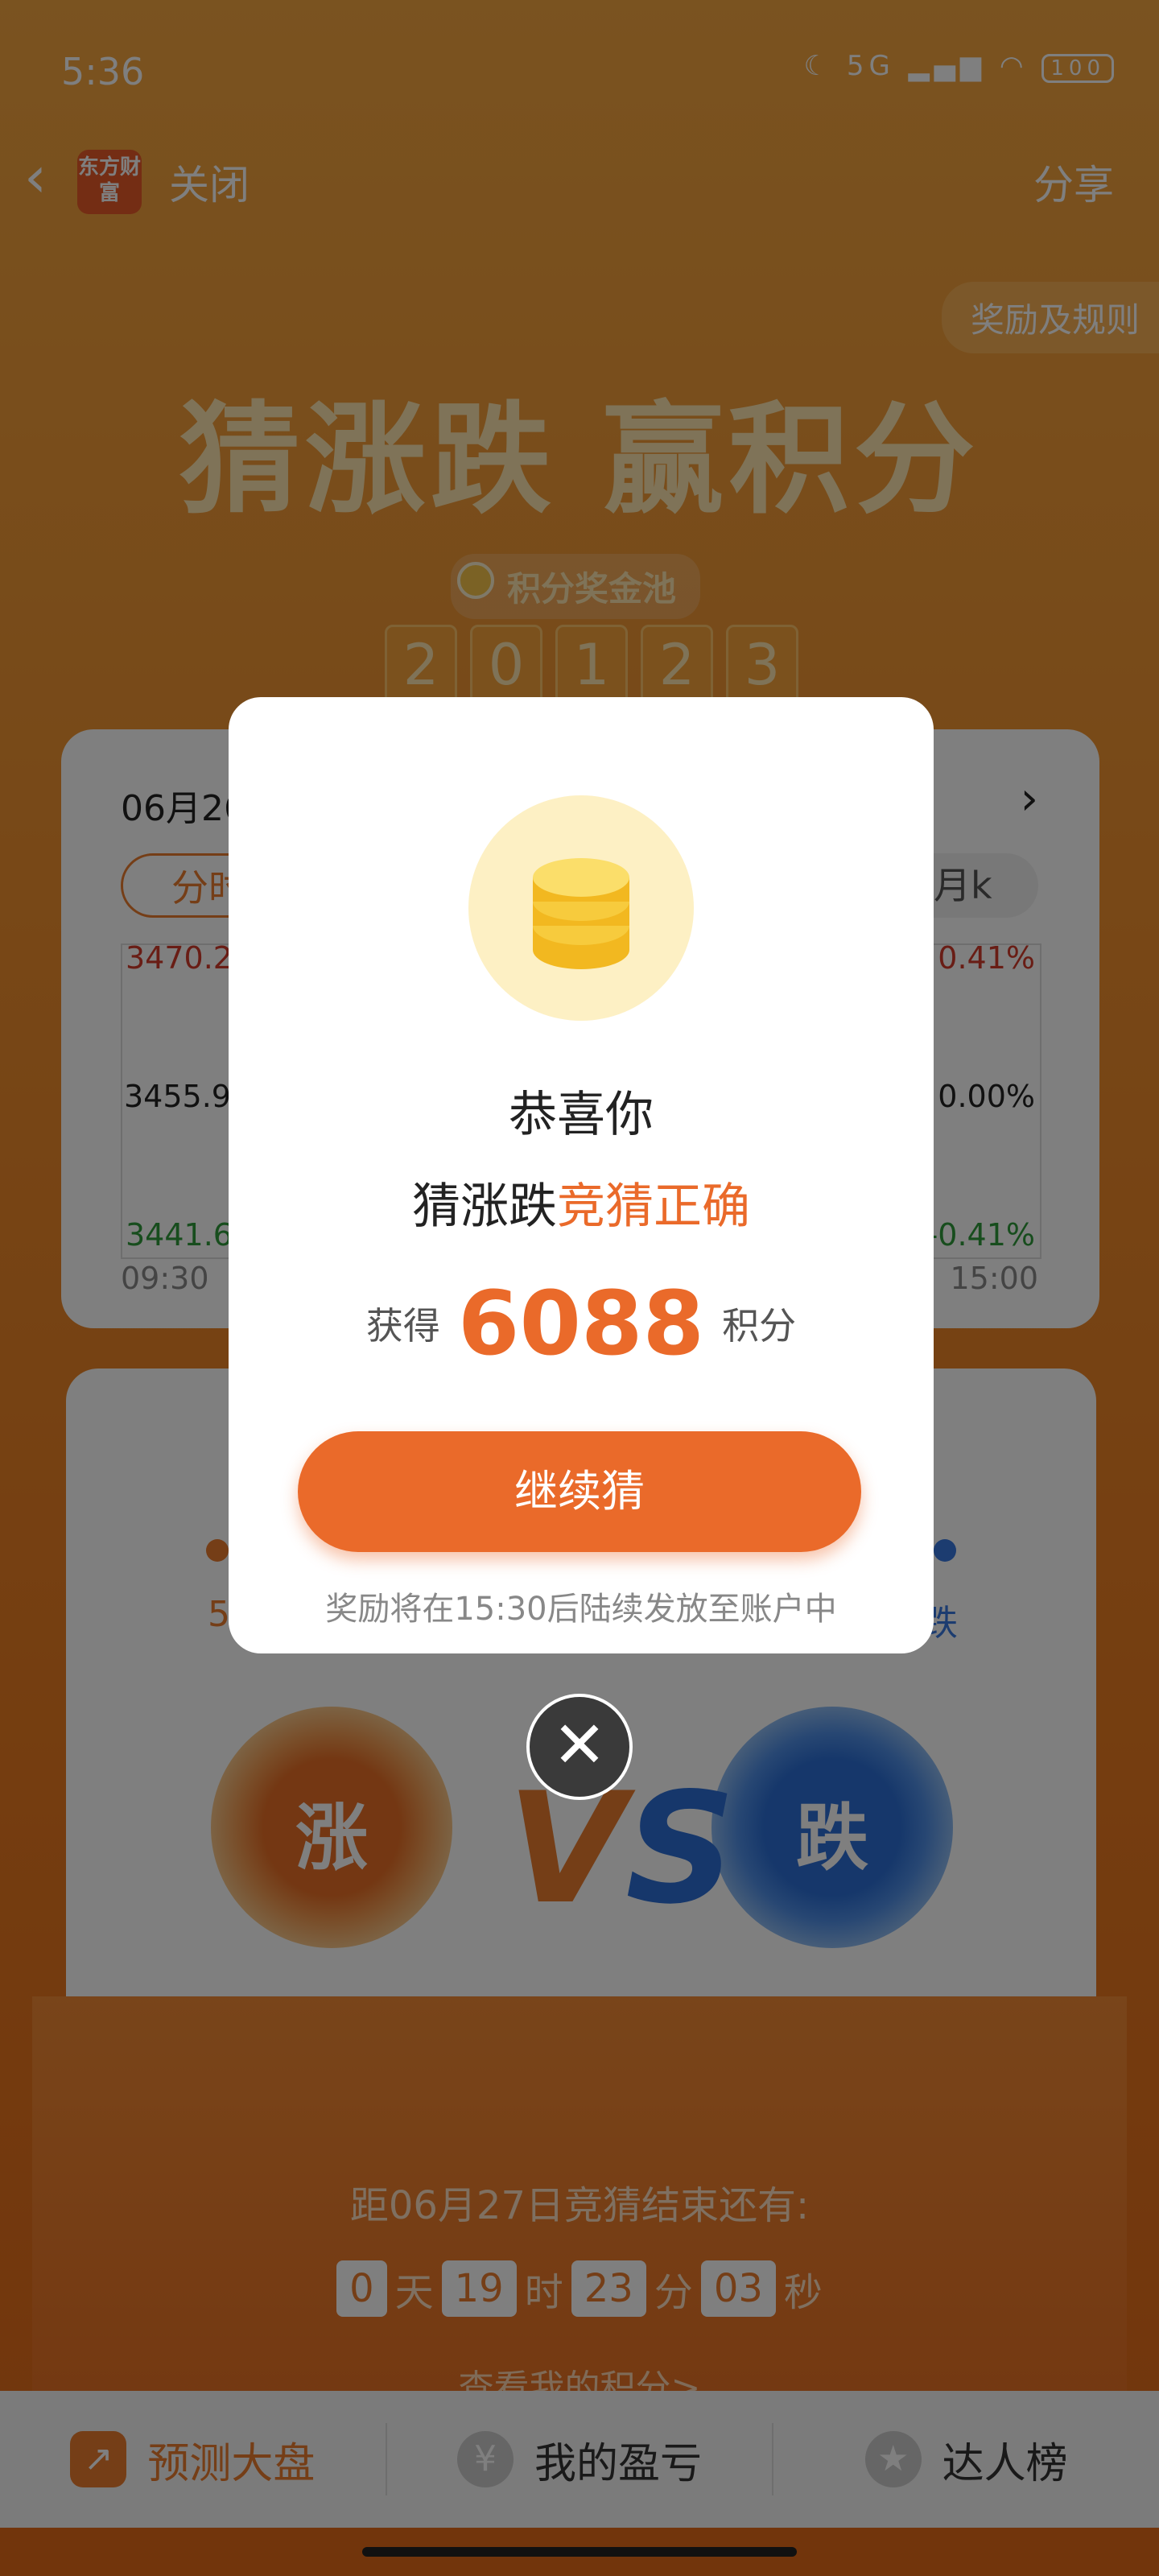  I want to click on reward-points: 6088, so click(581, 1323).